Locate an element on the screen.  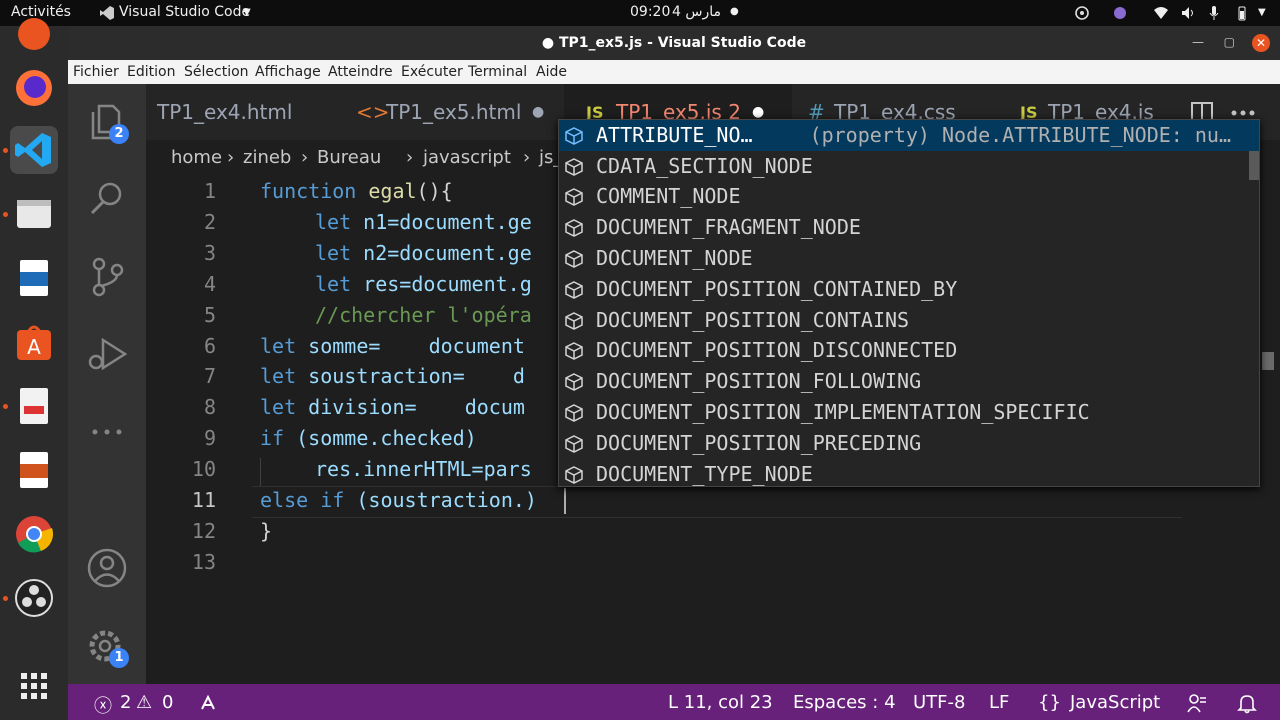
wifi-icon is located at coordinates (1161, 13).